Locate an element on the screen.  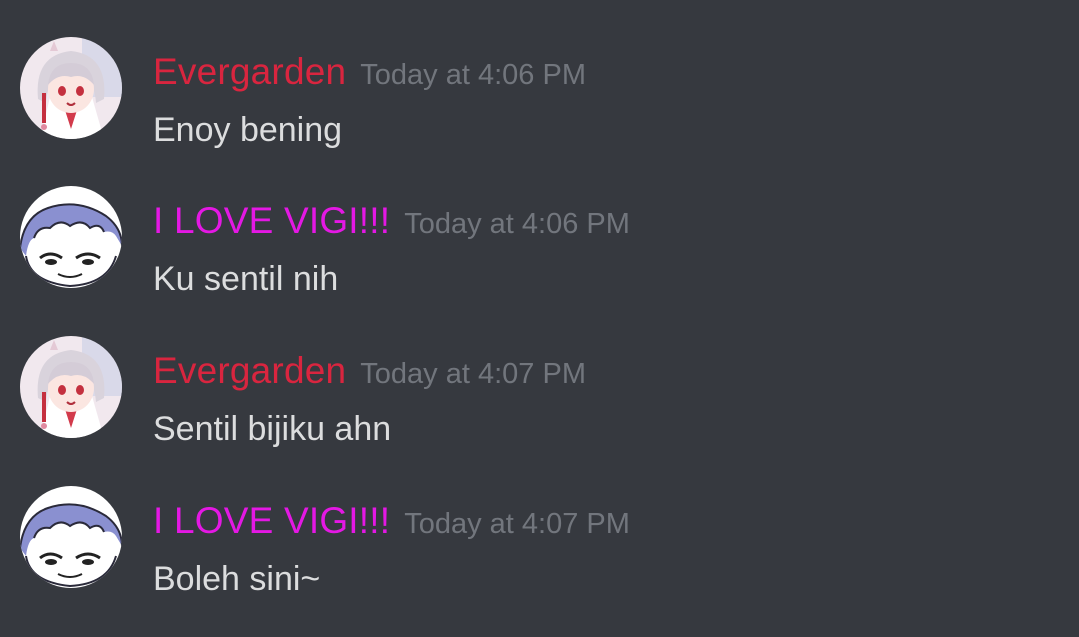
message-header: I LOVE VIGI!!! Today at 4:06 PM is located at coordinates (391, 220).